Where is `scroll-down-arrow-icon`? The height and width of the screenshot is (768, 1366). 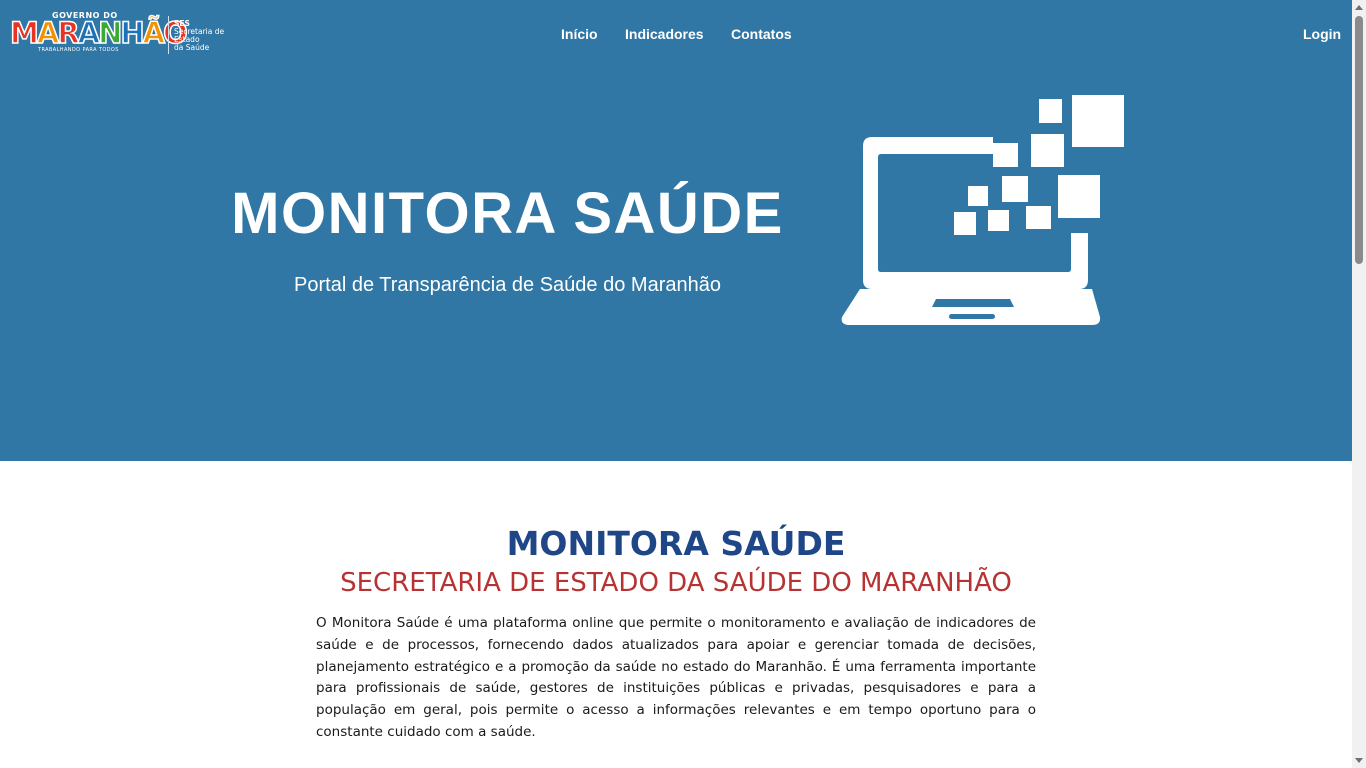 scroll-down-arrow-icon is located at coordinates (1359, 760).